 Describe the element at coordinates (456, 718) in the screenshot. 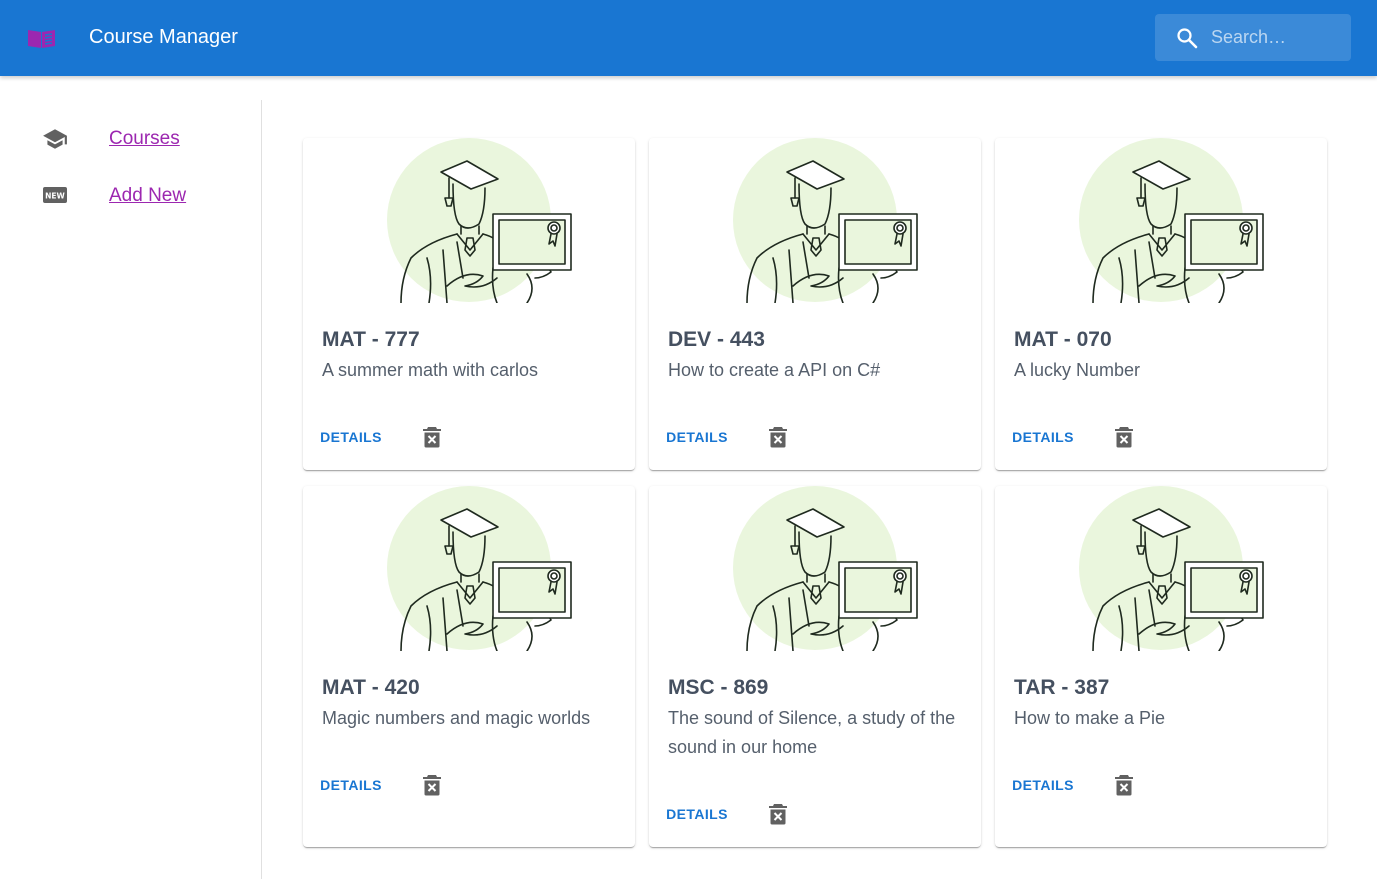

I see `course-description: Magic numbers and magic worlds` at that location.